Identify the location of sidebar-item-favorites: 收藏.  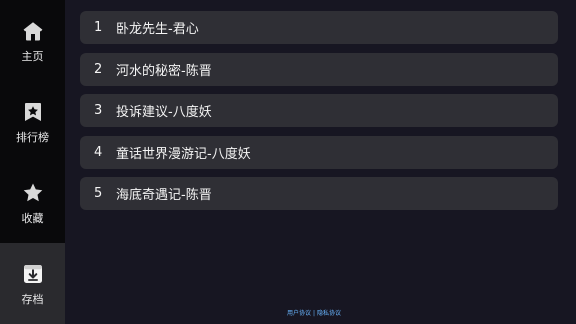
(32, 202).